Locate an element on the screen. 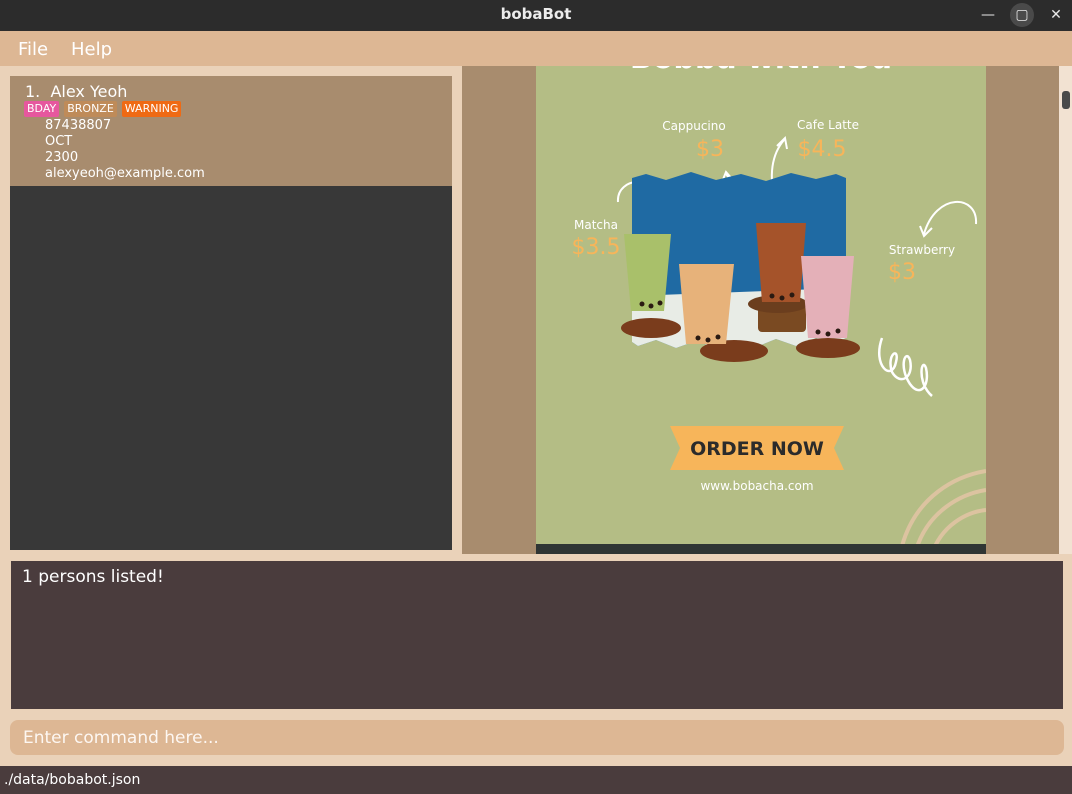 The width and height of the screenshot is (1072, 794). drink-name-matcha: Matcha is located at coordinates (596, 225).